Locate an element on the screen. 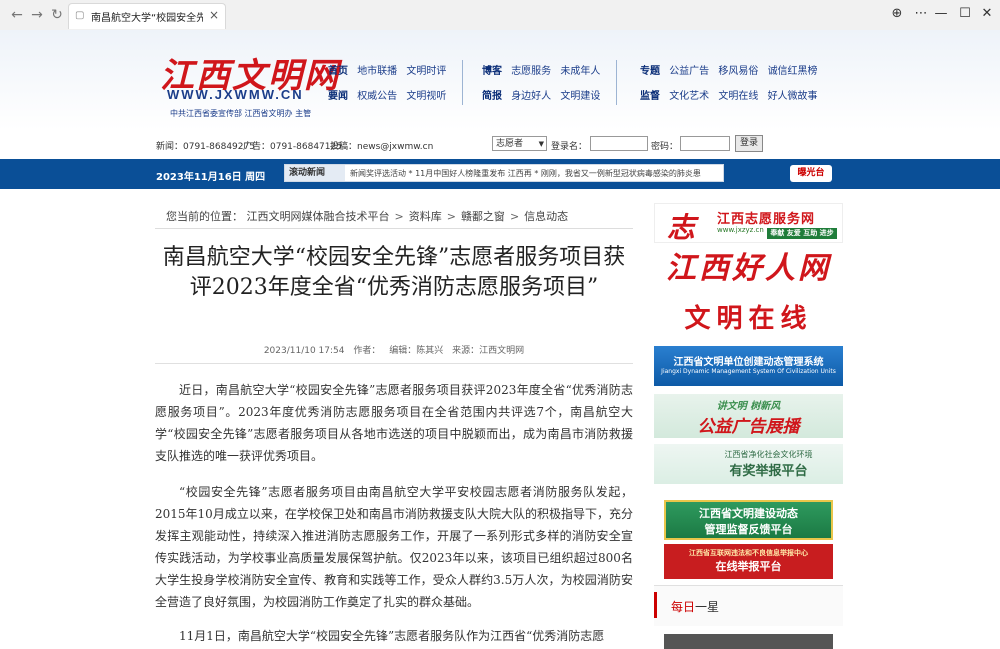 The image size is (1000, 649). close-tab-icon: × is located at coordinates (214, 15).